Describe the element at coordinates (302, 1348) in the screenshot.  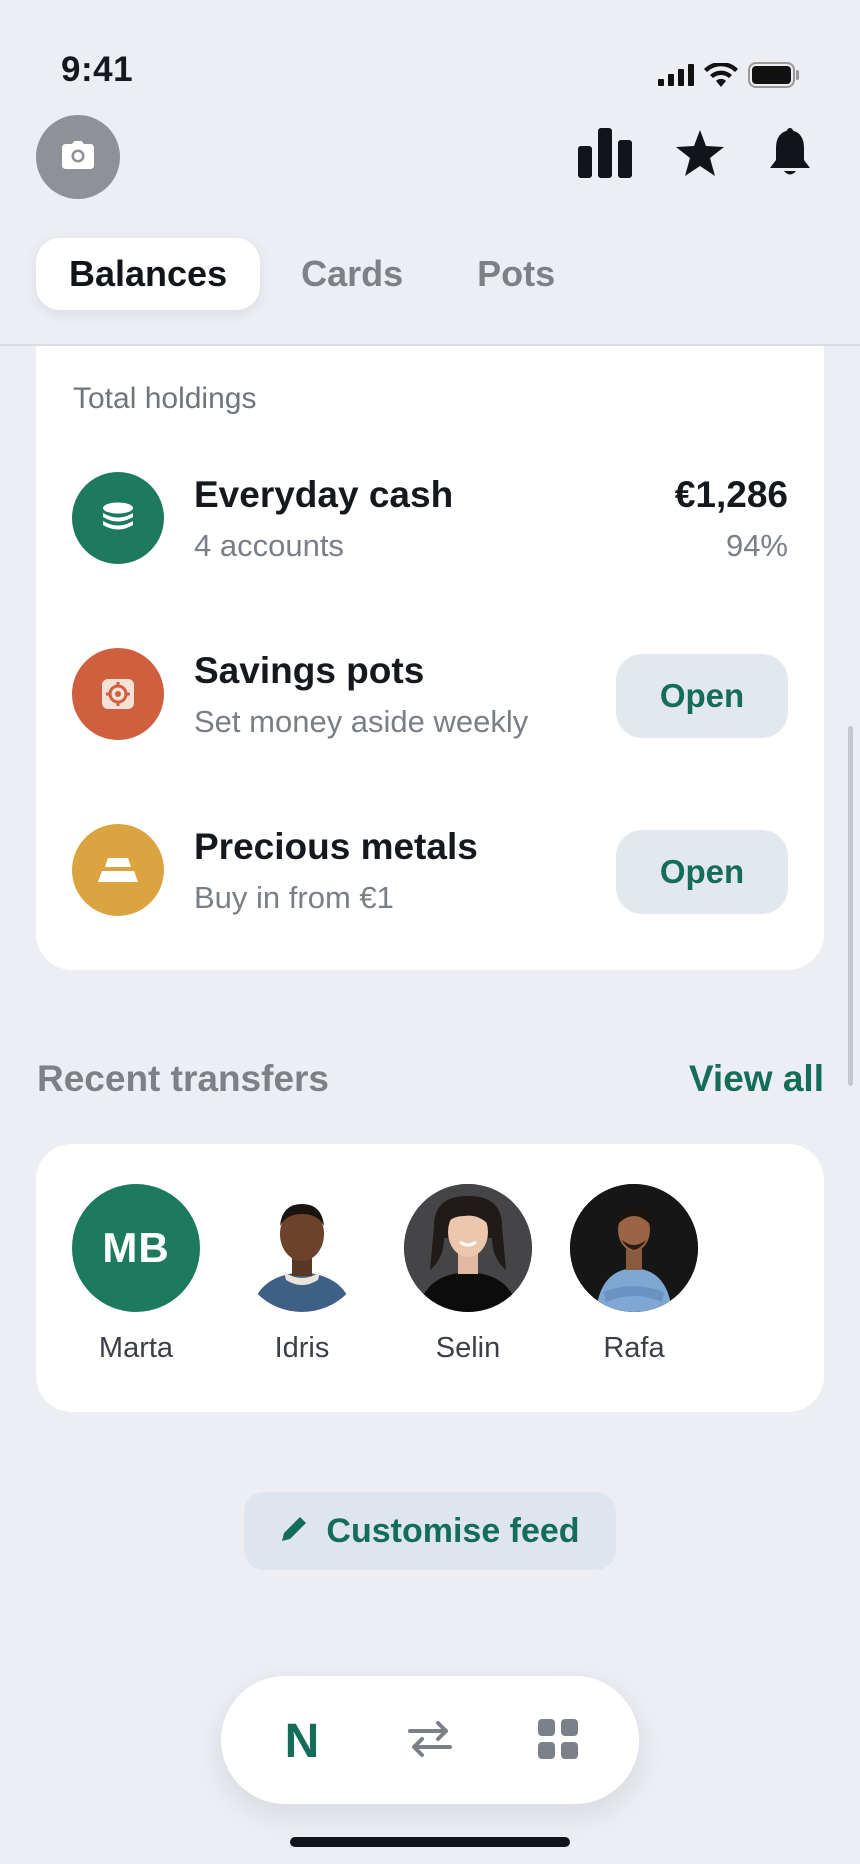
I see `contact-name: Idris` at that location.